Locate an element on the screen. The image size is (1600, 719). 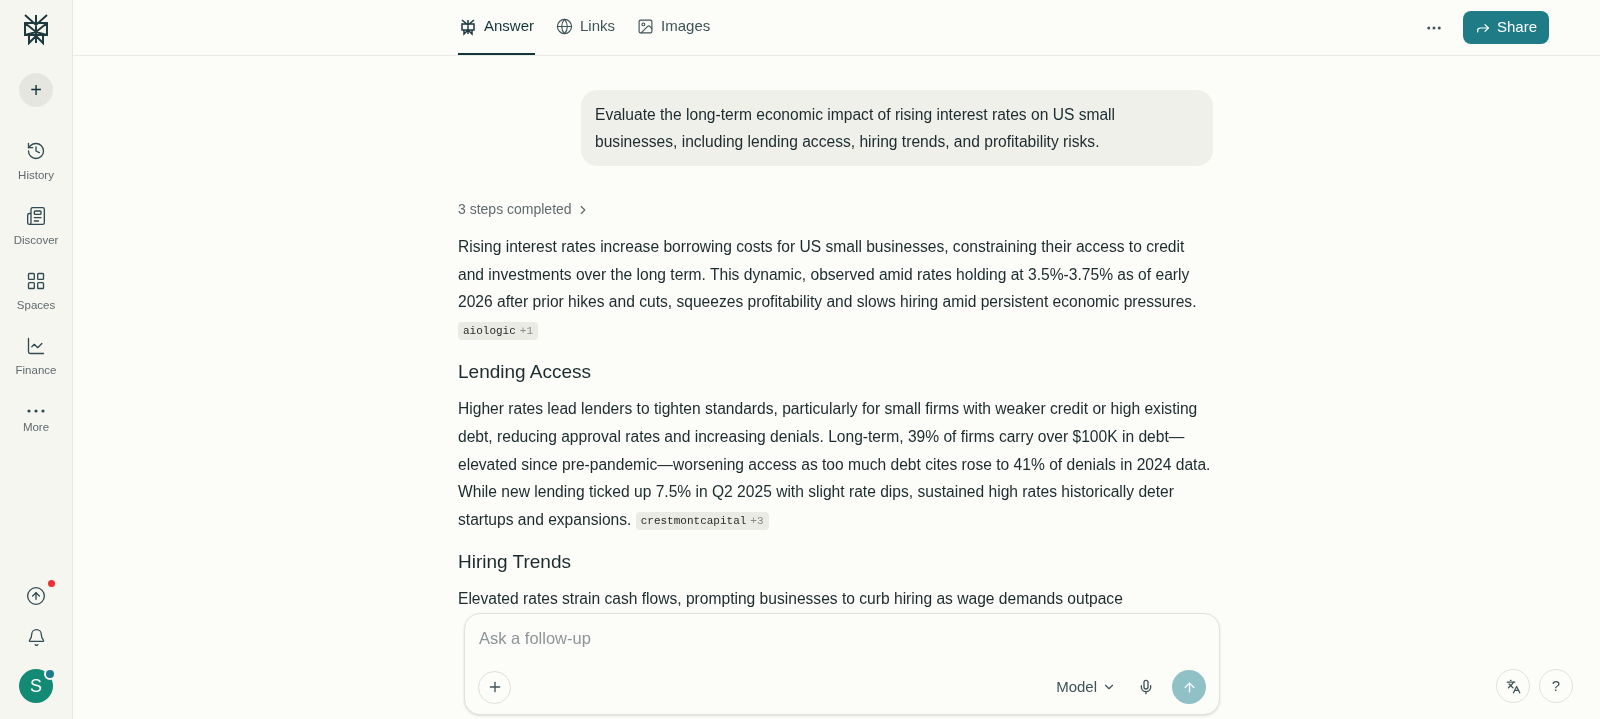
images-icon is located at coordinates (646, 26).